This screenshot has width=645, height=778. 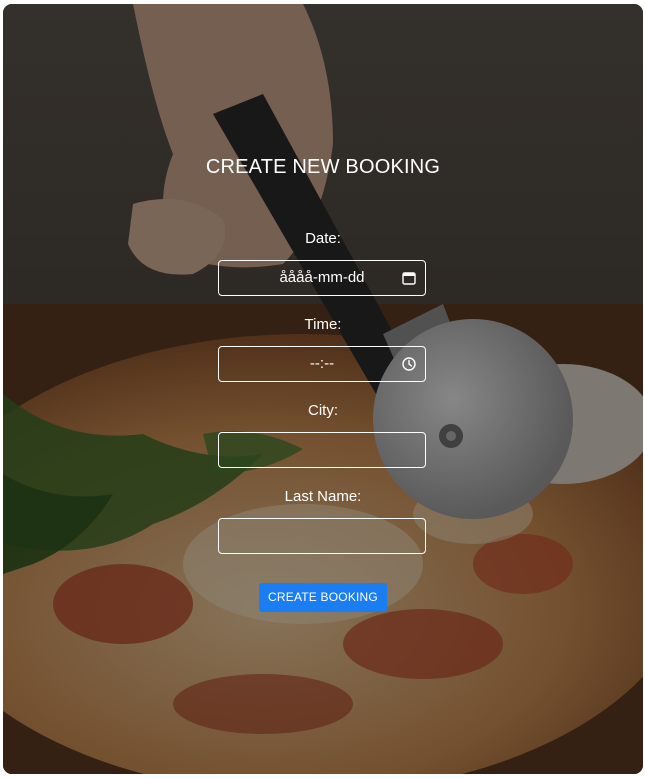 I want to click on clock-icon, so click(x=409, y=364).